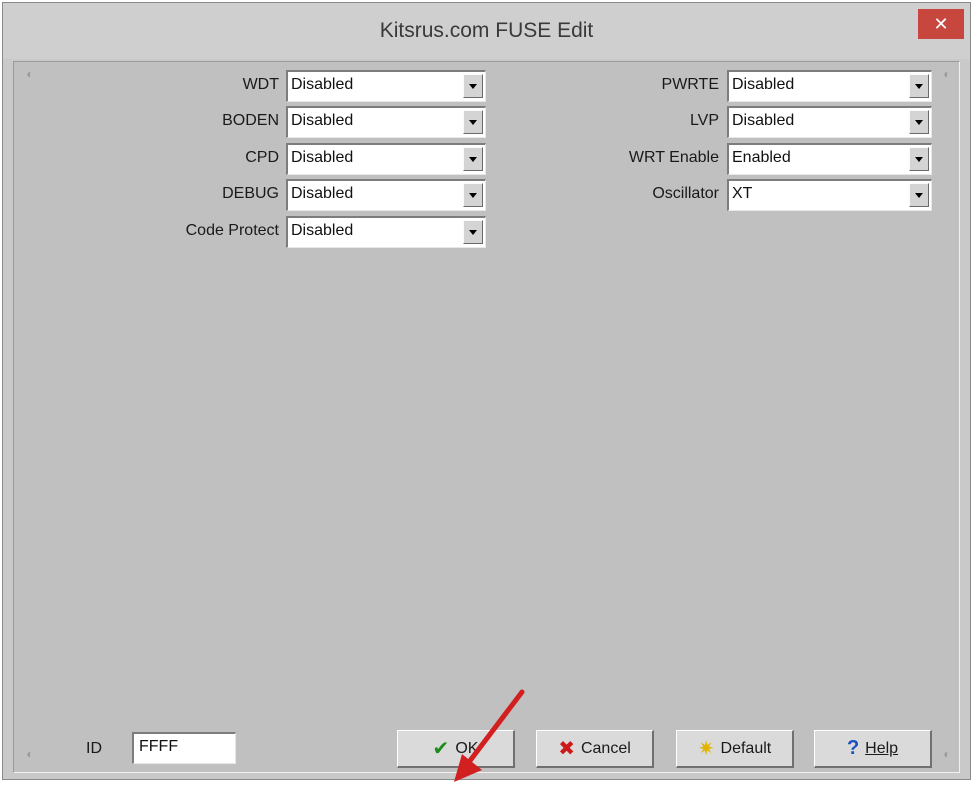  I want to click on default-button-label: Default, so click(746, 748).